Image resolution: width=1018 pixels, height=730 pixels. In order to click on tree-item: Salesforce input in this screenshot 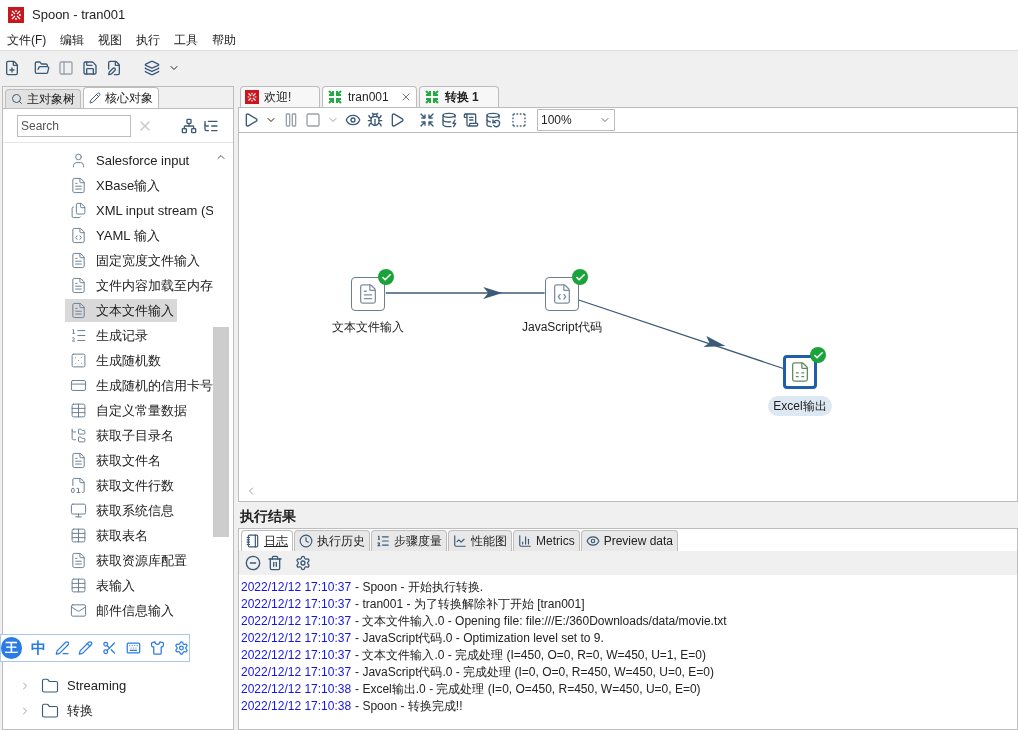, I will do `click(129, 160)`.